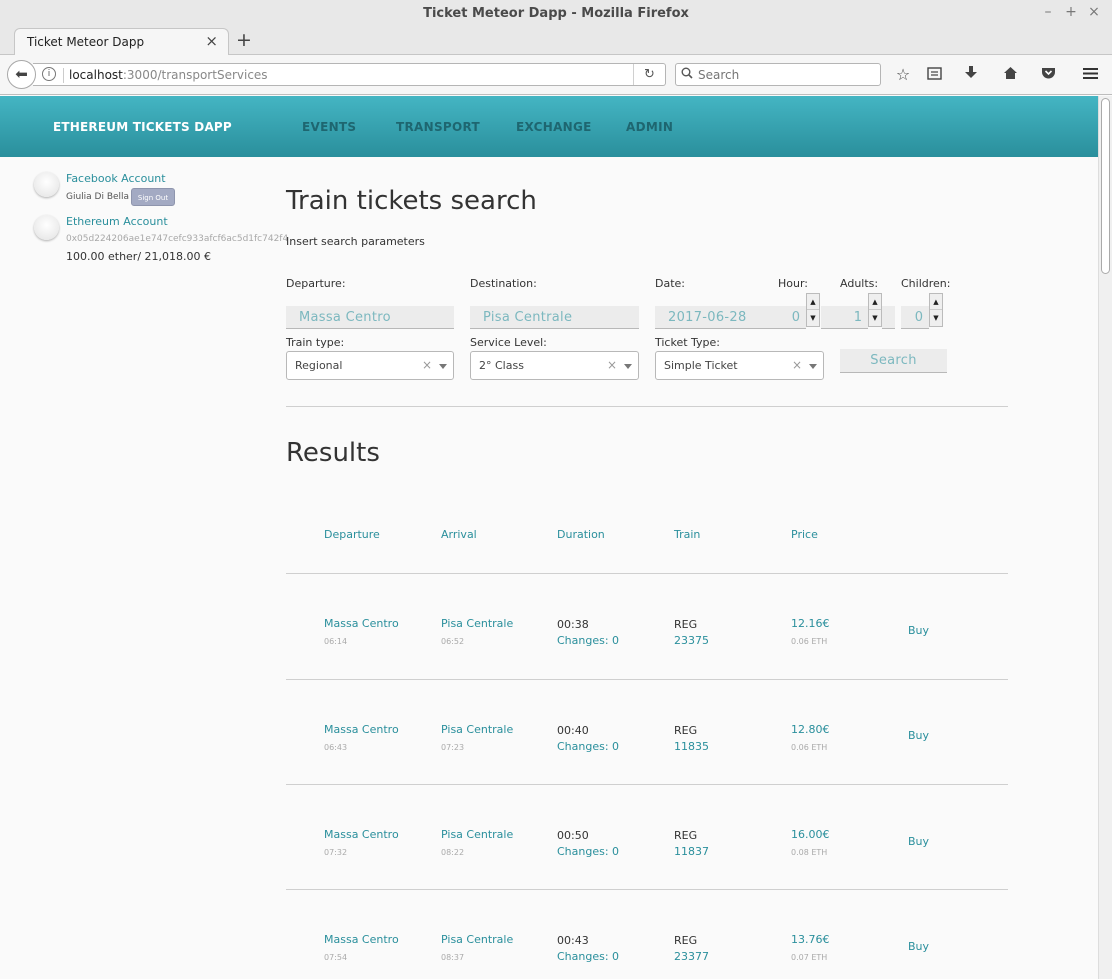 The width and height of the screenshot is (1112, 979). I want to click on children-up-icon: ▲, so click(936, 302).